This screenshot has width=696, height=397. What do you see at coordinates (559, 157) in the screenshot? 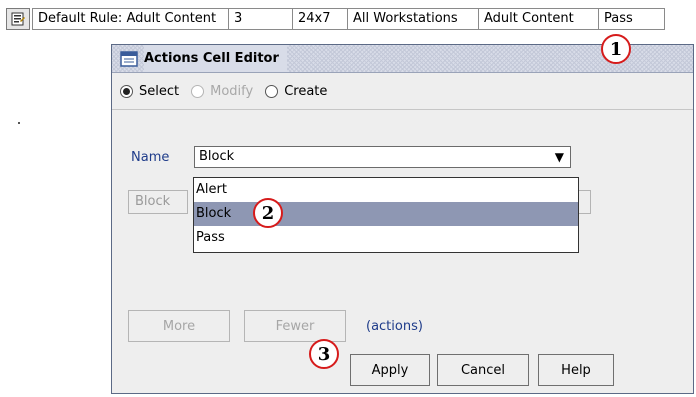
I see `dropdown-arrow-icon: ▼` at bounding box center [559, 157].